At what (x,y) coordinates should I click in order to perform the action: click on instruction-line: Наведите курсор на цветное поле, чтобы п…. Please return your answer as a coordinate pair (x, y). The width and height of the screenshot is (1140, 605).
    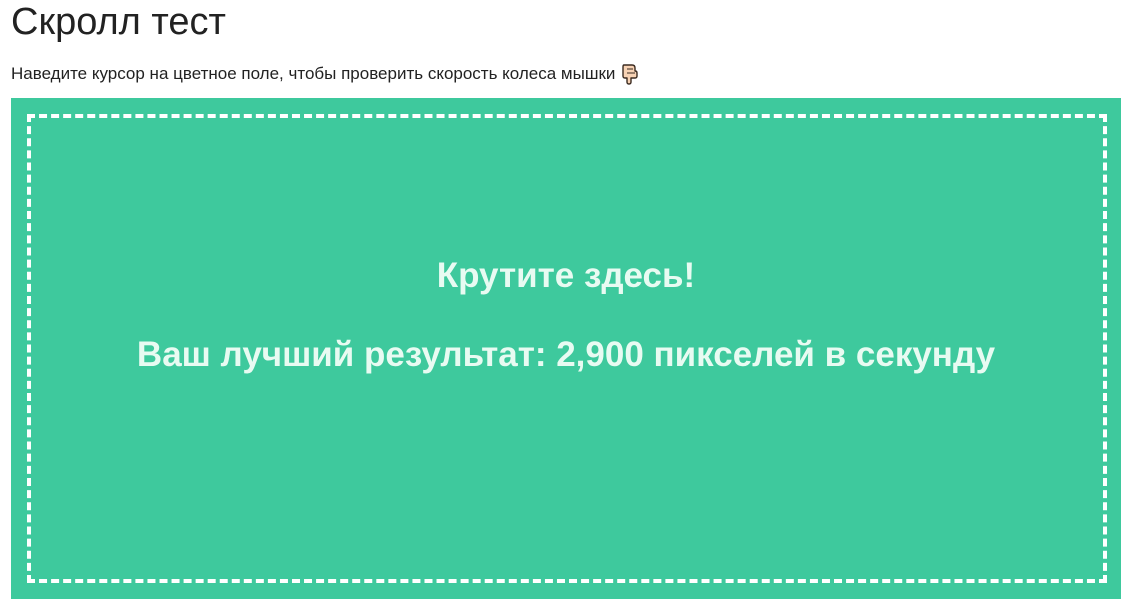
    Looking at the image, I should click on (325, 74).